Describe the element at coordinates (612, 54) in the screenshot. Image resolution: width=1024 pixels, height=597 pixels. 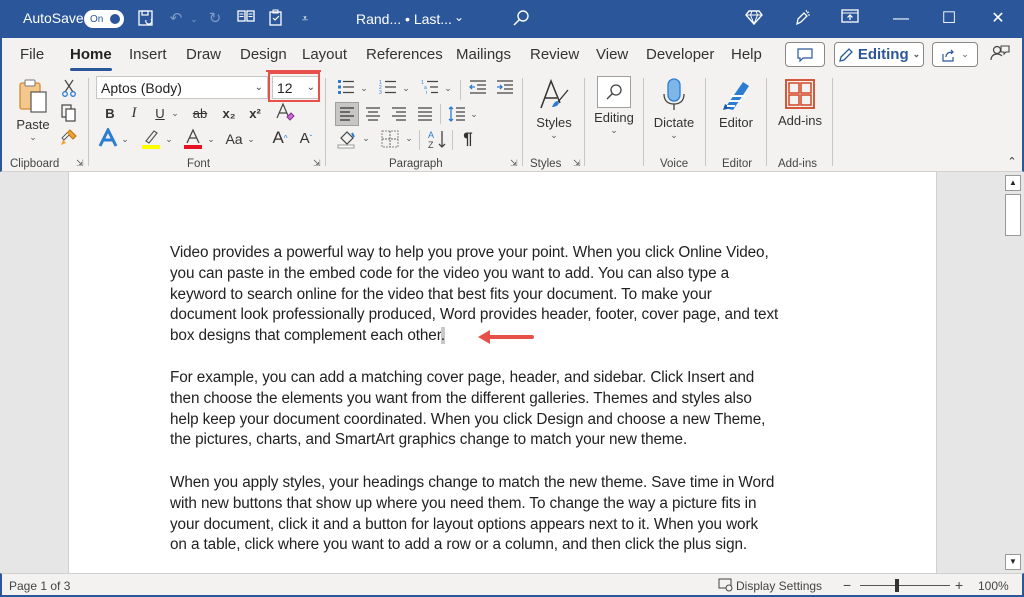
I see `tab-view: View` at that location.